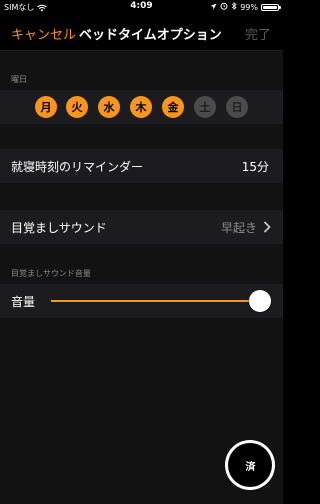  I want to click on day-toggle-tue: 火, so click(77, 107).